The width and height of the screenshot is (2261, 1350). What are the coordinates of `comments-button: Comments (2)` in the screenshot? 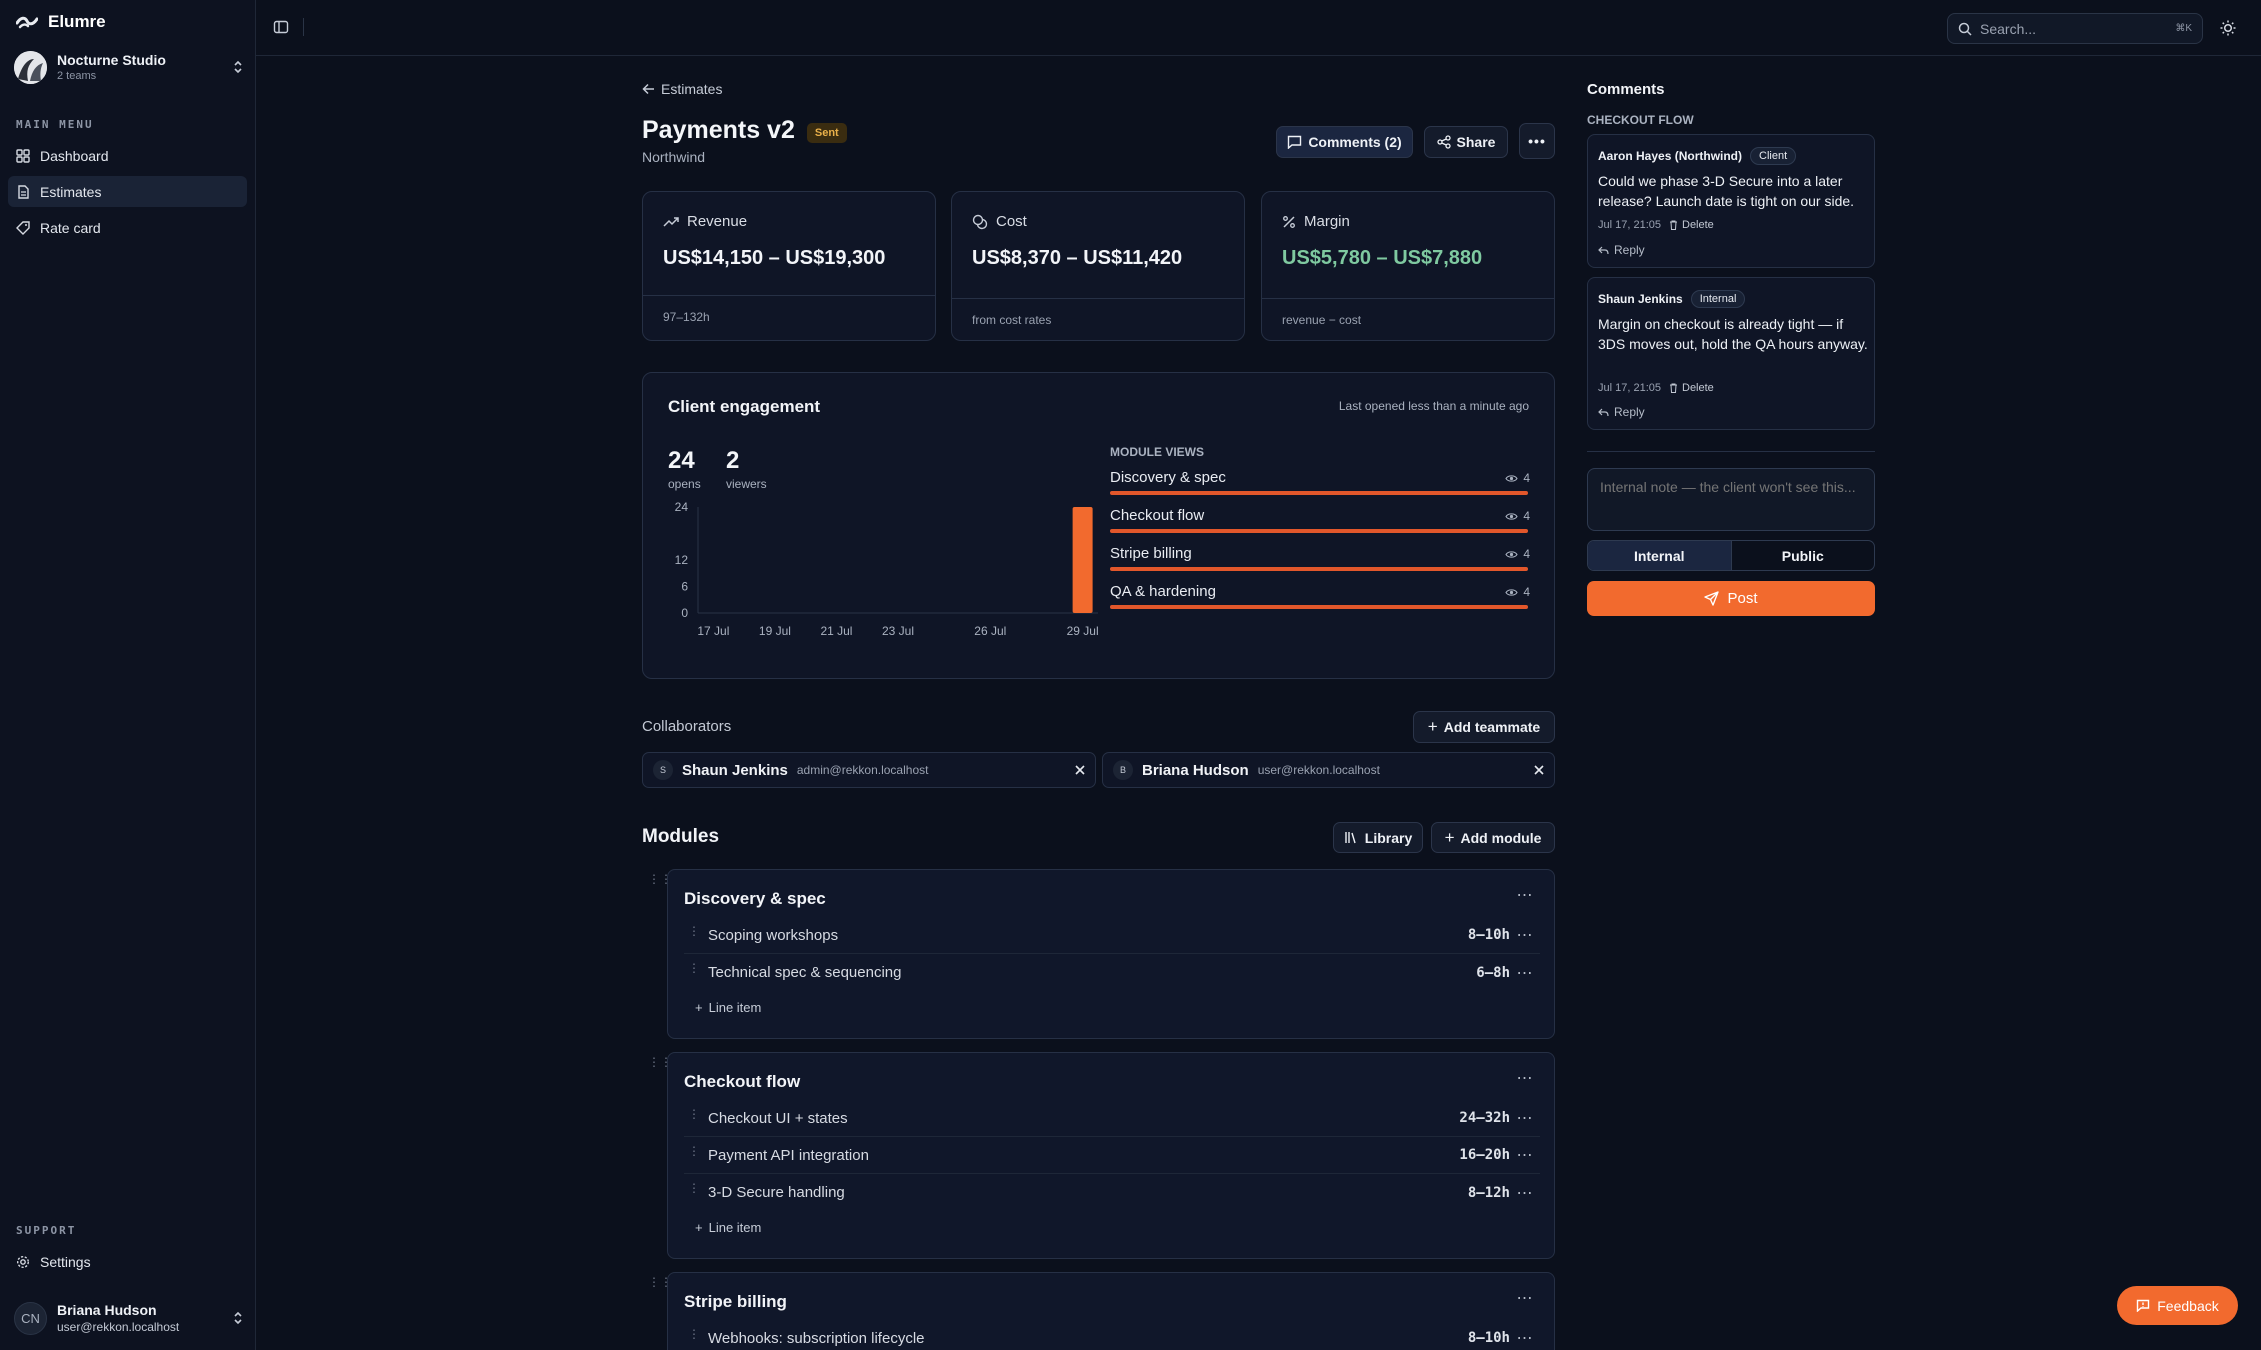 It's located at (1344, 142).